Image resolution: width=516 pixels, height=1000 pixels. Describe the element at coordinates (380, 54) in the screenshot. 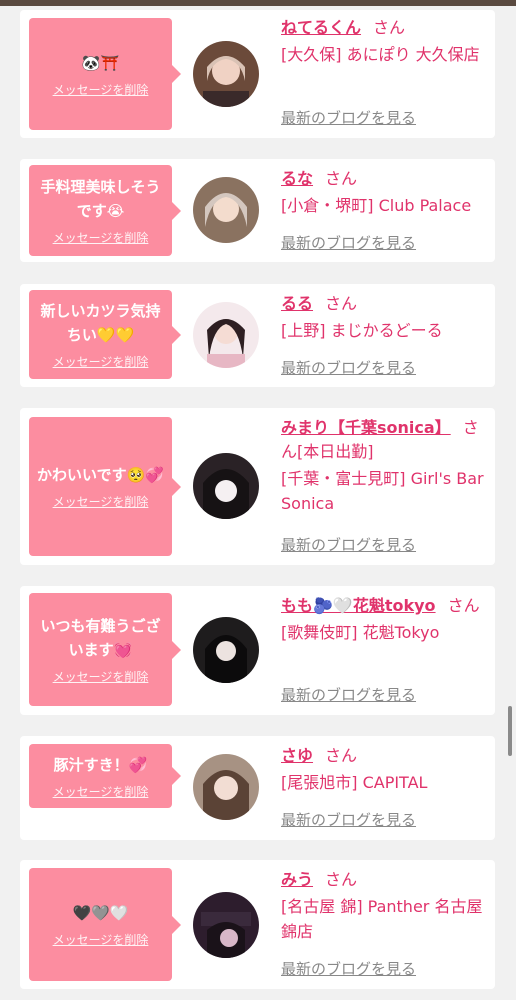

I see `shop-info: [大久保] あにぽり 大久保店` at that location.